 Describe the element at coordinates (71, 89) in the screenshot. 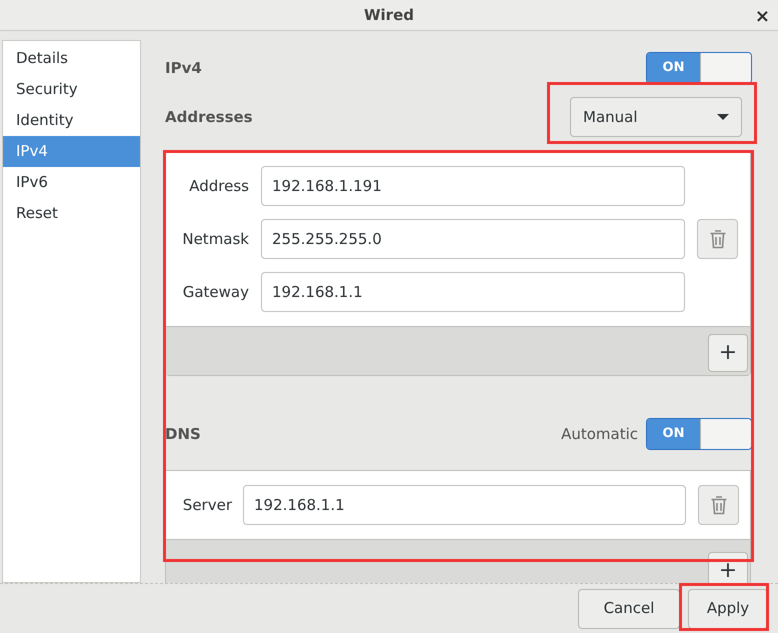

I see `sidebar-item: Security` at that location.